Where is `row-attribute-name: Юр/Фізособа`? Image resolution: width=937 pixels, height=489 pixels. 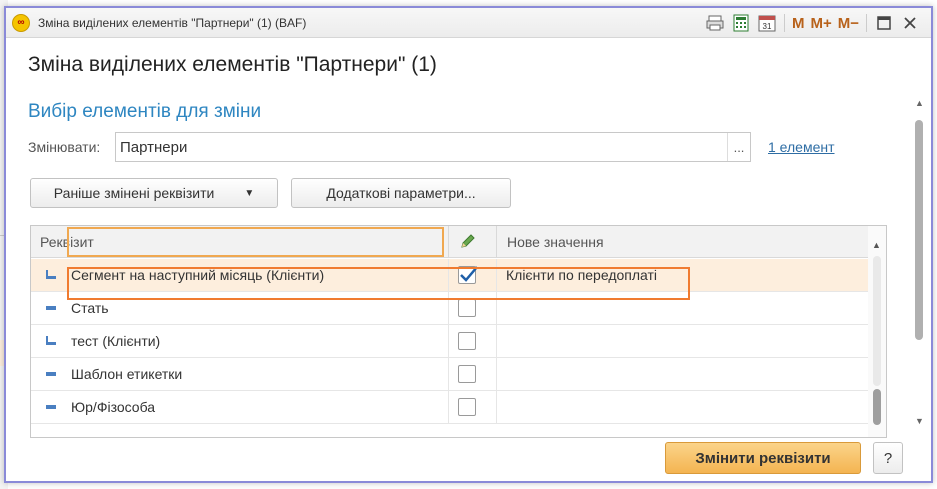
row-attribute-name: Юр/Фізособа is located at coordinates (113, 407).